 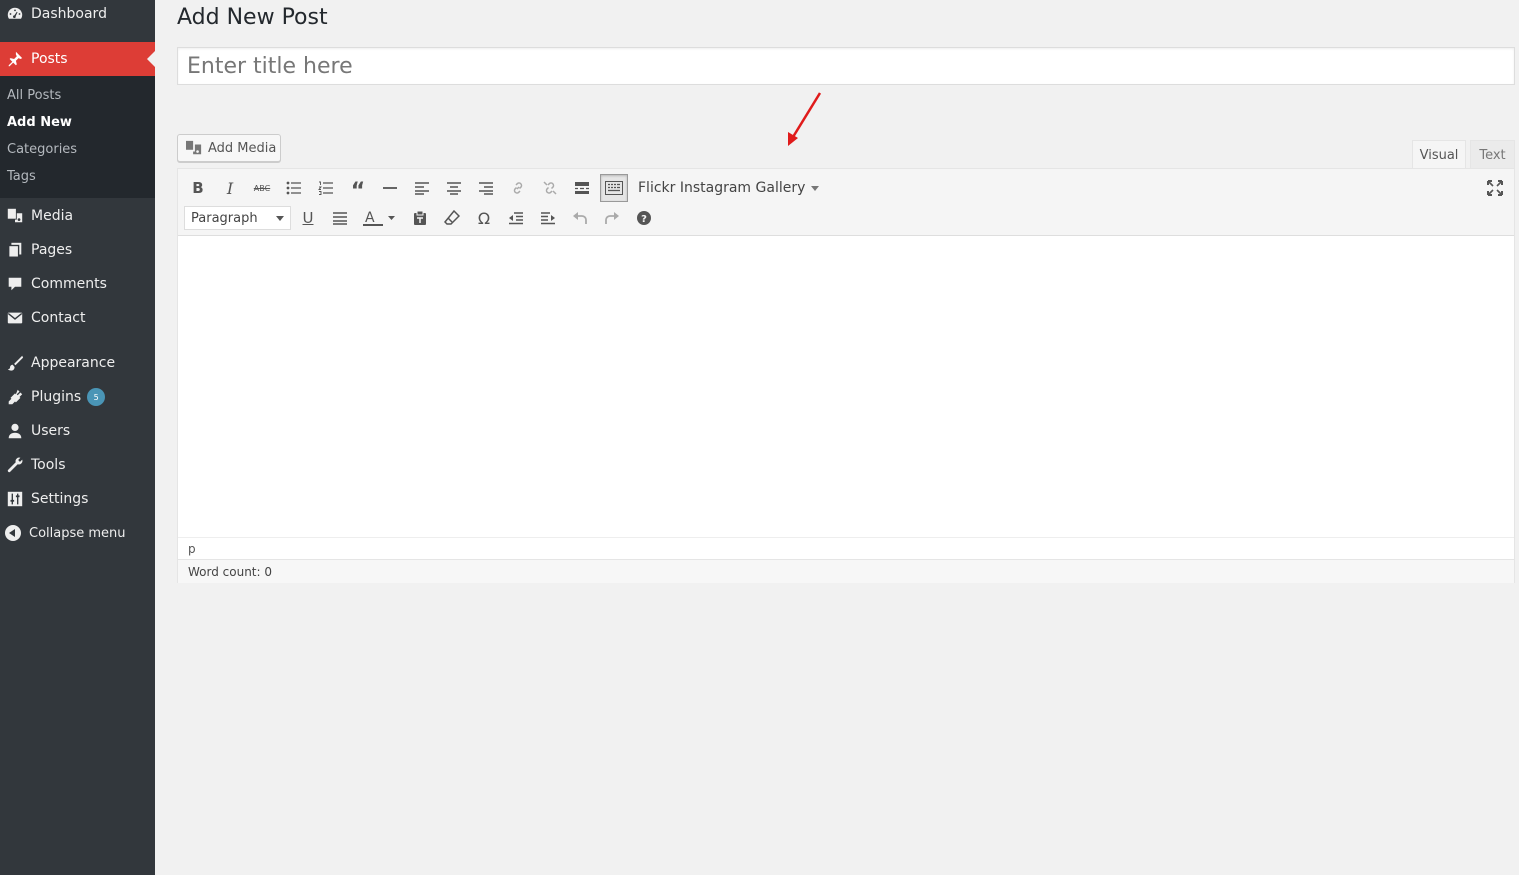 What do you see at coordinates (422, 188) in the screenshot?
I see `align-left-icon` at bounding box center [422, 188].